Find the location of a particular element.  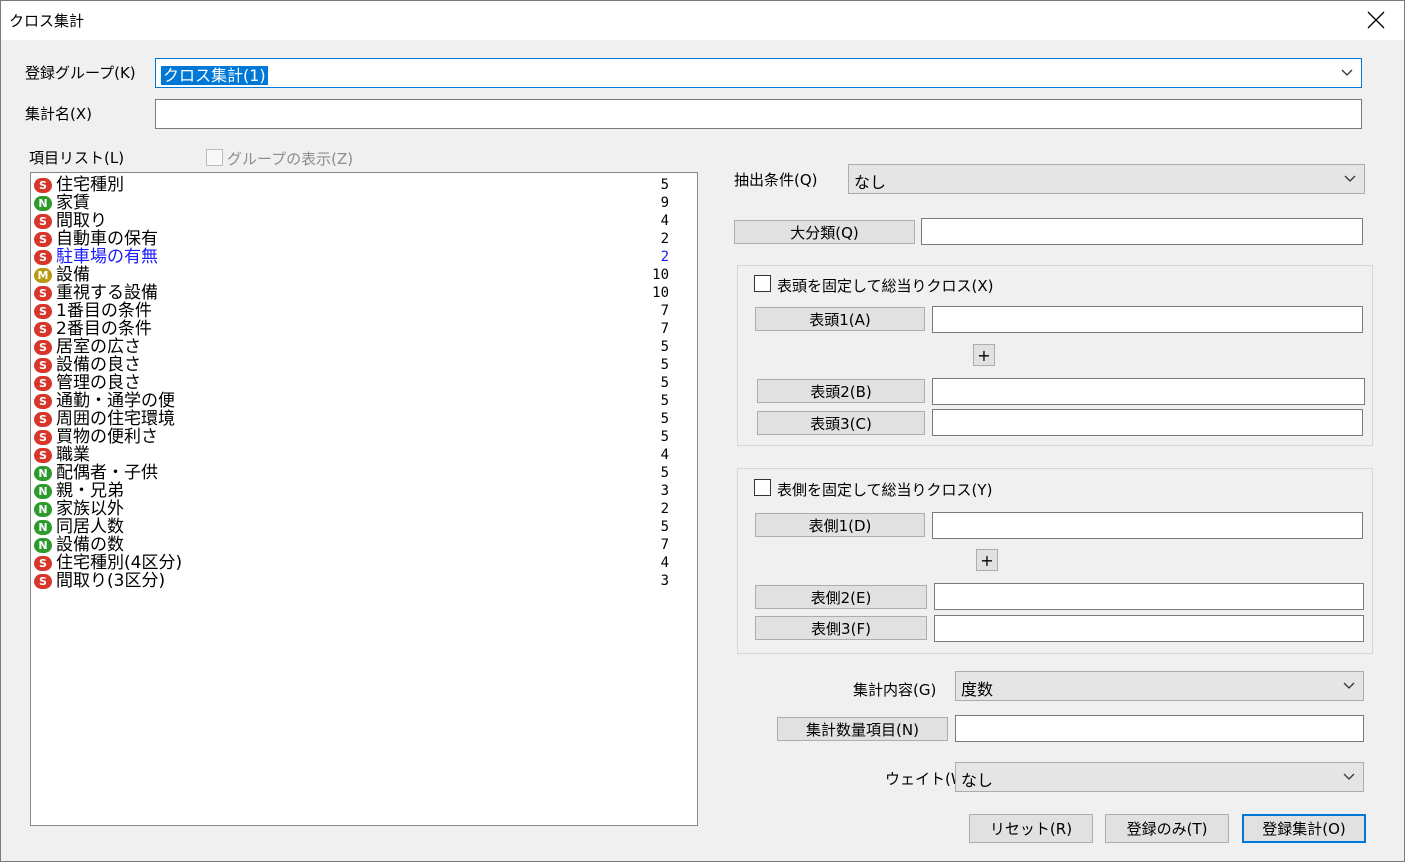

head3-field is located at coordinates (1147, 422).